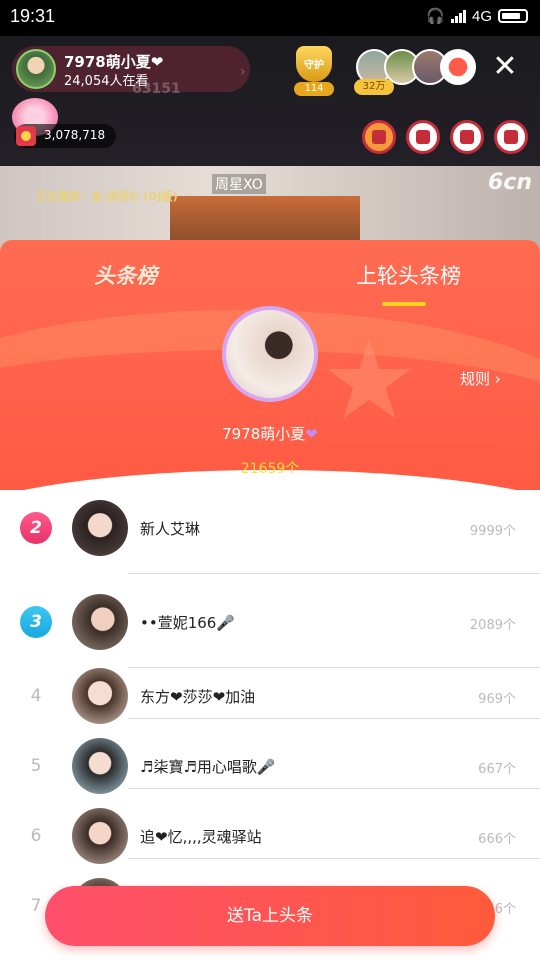 The height and width of the screenshot is (960, 540). Describe the element at coordinates (36, 69) in the screenshot. I see `host-avatar` at that location.